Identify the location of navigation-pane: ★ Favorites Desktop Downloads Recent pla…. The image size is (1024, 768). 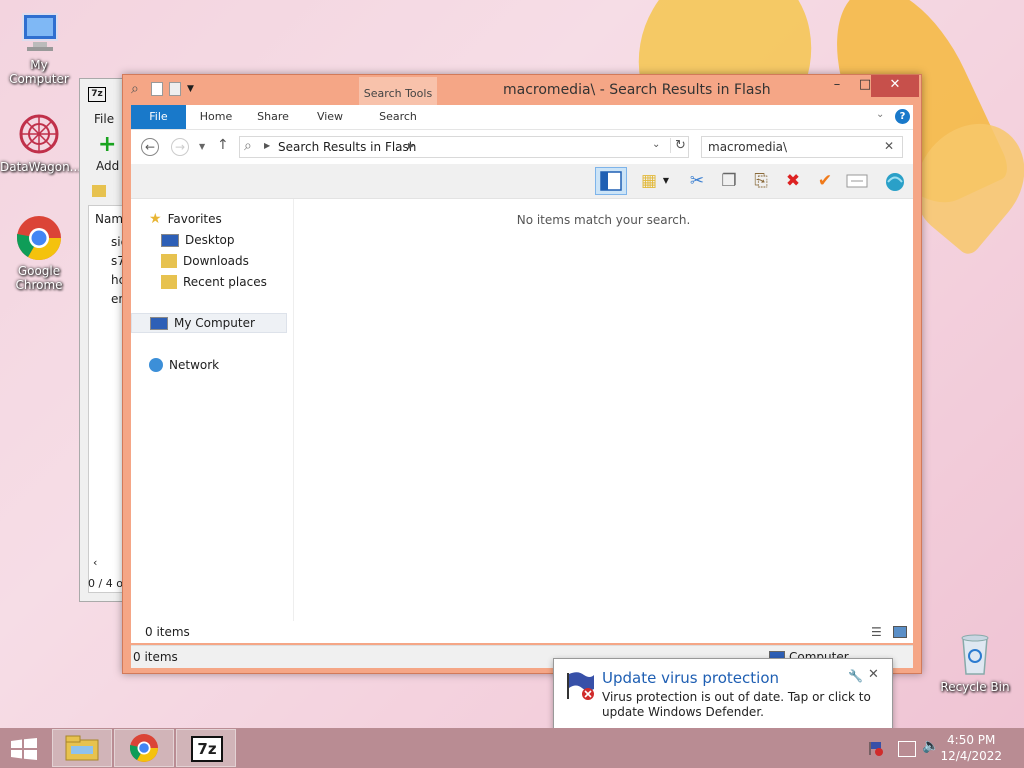
(212, 419).